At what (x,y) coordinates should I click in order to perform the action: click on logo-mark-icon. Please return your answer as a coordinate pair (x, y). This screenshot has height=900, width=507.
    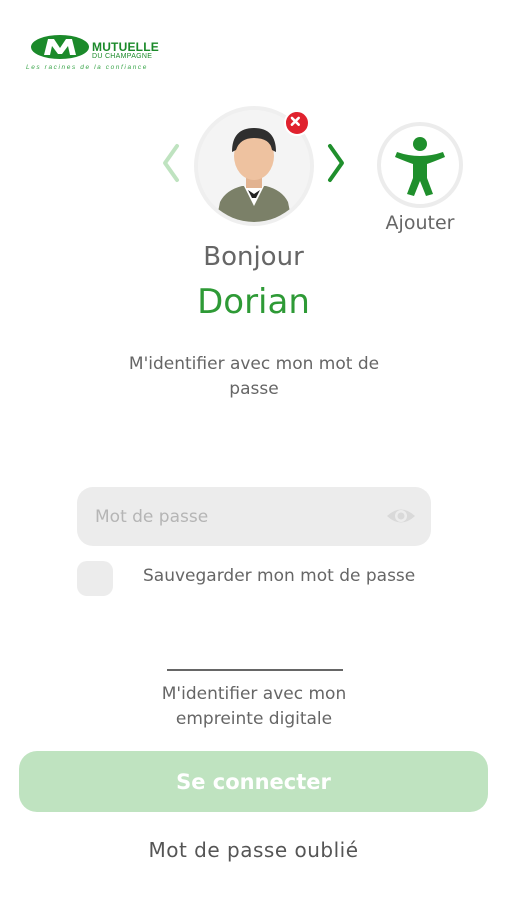
    Looking at the image, I should click on (60, 47).